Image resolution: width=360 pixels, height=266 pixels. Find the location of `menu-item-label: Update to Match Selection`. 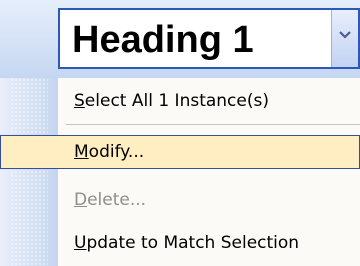

menu-item-label: Update to Match Selection is located at coordinates (187, 243).